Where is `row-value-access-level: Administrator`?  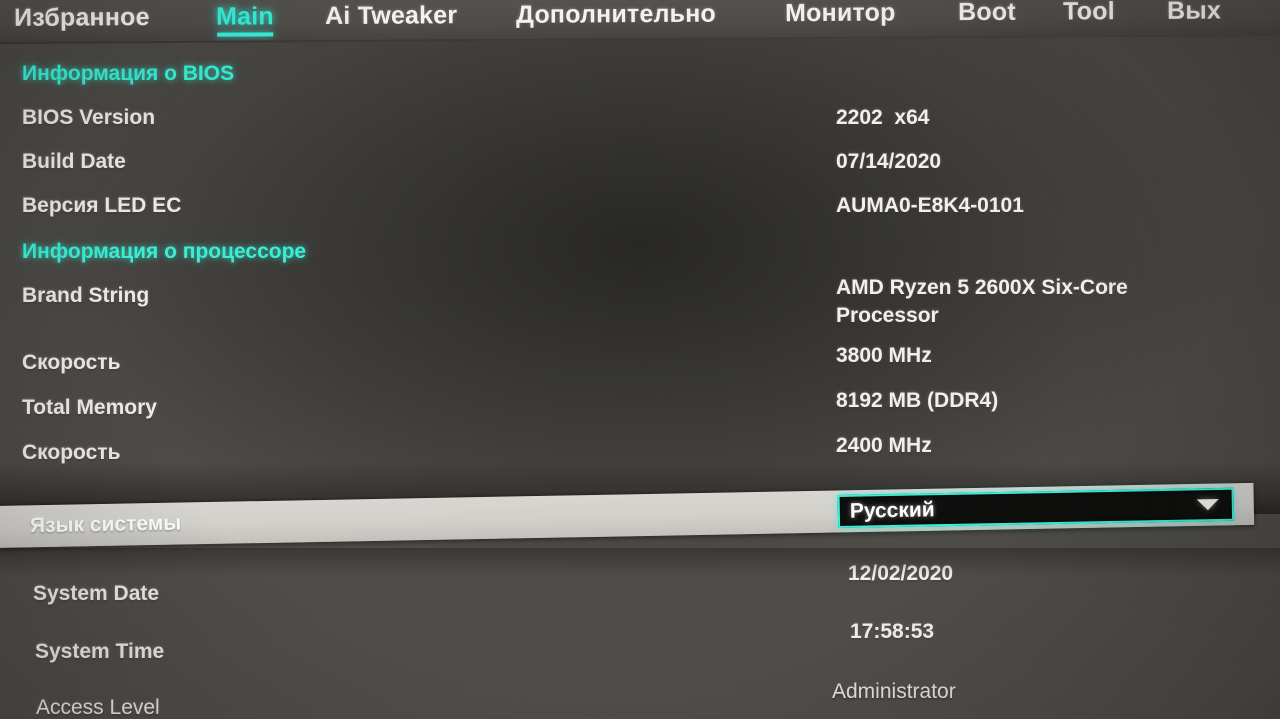 row-value-access-level: Administrator is located at coordinates (894, 691).